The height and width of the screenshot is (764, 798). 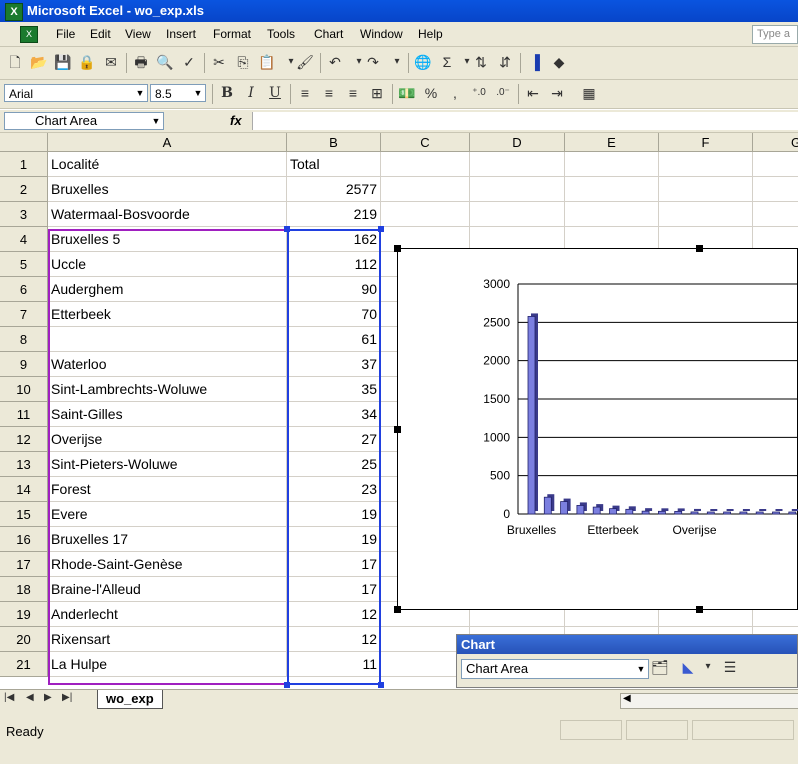 What do you see at coordinates (14, 12) in the screenshot?
I see `excel-app-icon: X` at bounding box center [14, 12].